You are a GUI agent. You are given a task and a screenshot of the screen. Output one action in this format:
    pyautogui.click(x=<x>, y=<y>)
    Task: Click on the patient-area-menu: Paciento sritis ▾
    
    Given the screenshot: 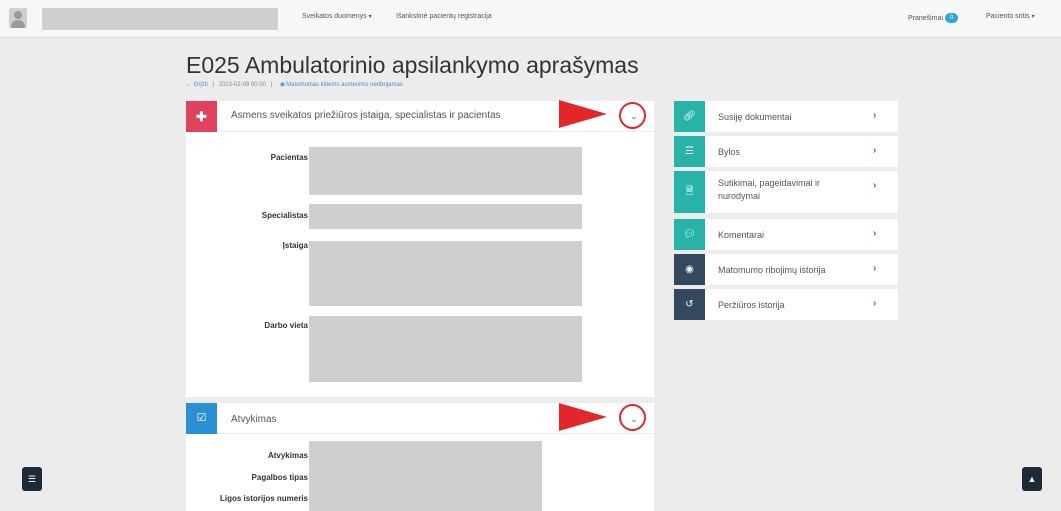 What is the action you would take?
    pyautogui.click(x=1010, y=16)
    